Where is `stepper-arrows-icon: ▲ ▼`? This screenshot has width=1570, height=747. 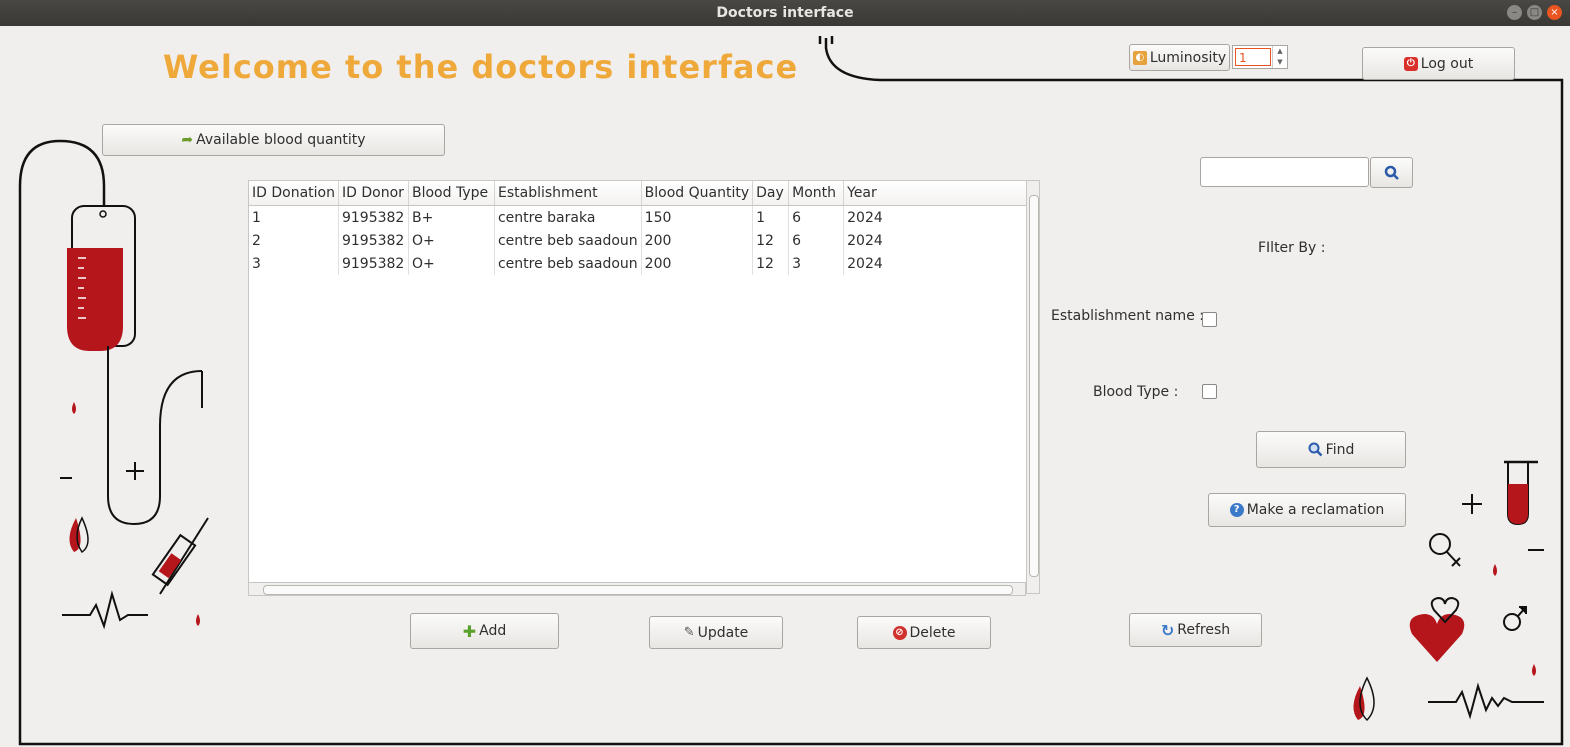 stepper-arrows-icon: ▲ ▼ is located at coordinates (1279, 57).